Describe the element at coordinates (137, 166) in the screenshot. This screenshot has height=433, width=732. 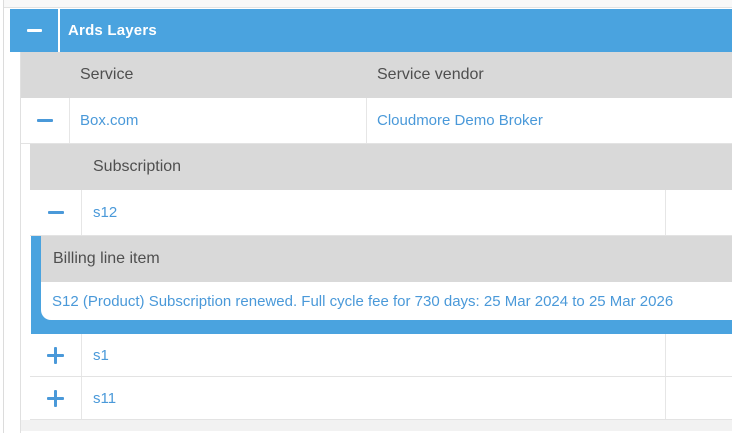
I see `subscription-column-header: Subscription` at that location.